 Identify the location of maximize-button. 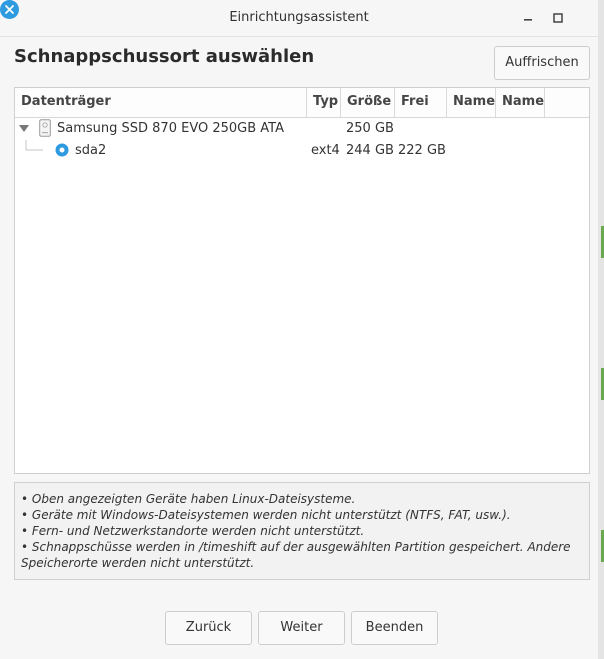
(558, 18).